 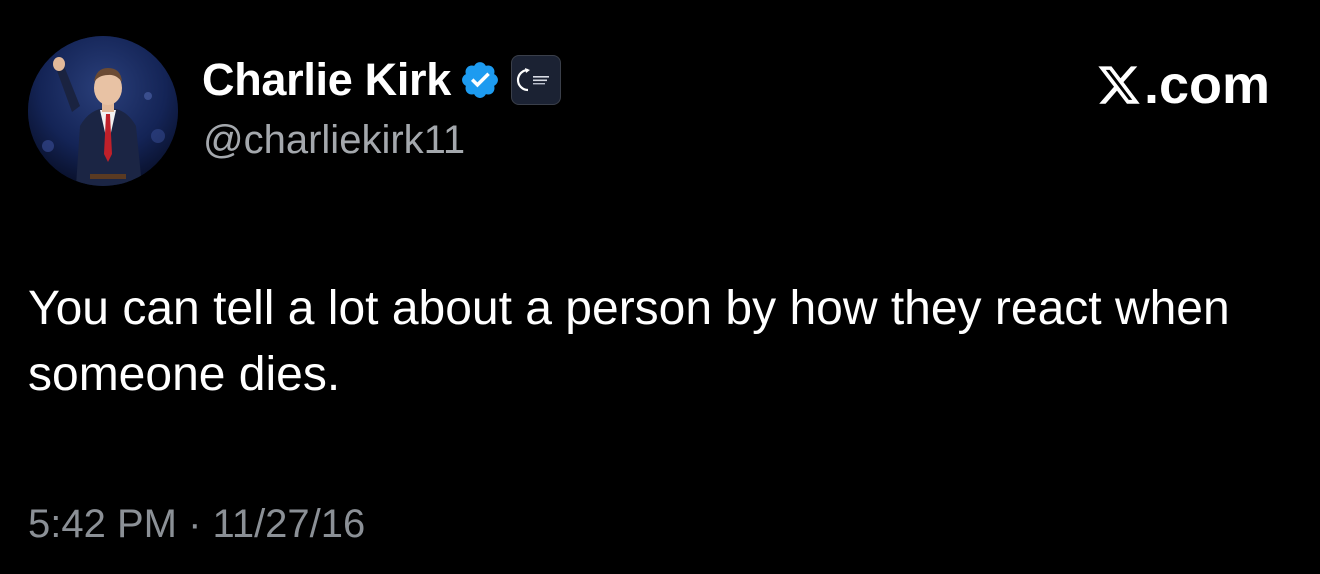 I want to click on avatar, so click(x=103, y=111).